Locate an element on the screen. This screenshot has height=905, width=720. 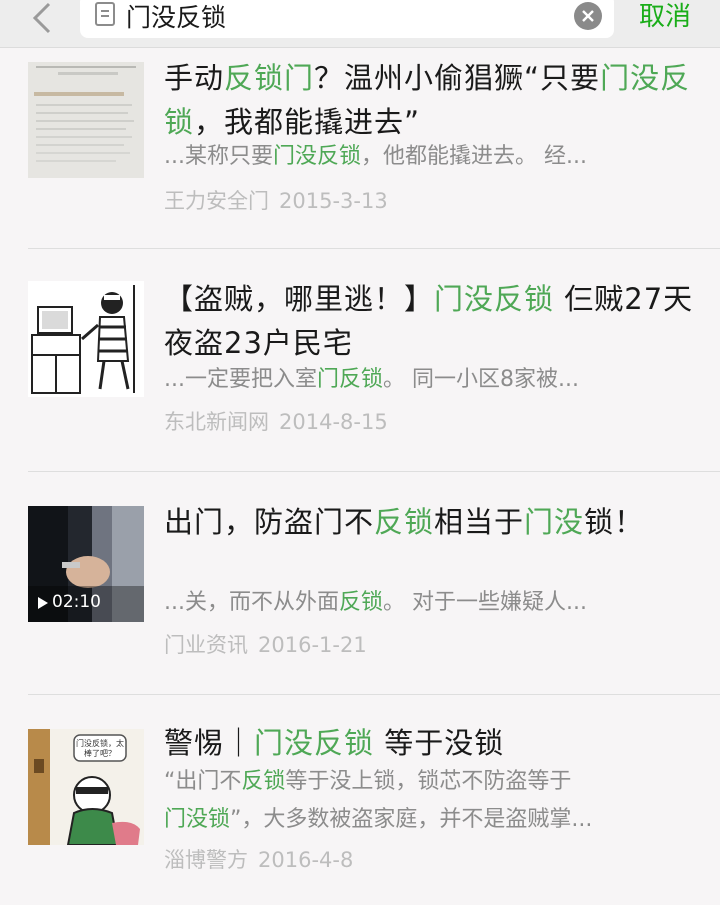
document-icon is located at coordinates (105, 14).